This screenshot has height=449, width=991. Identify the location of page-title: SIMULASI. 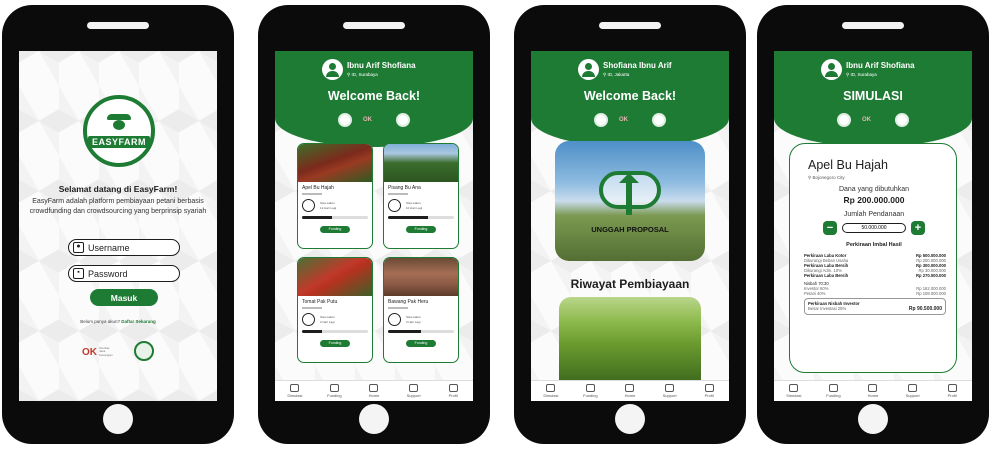
(873, 96).